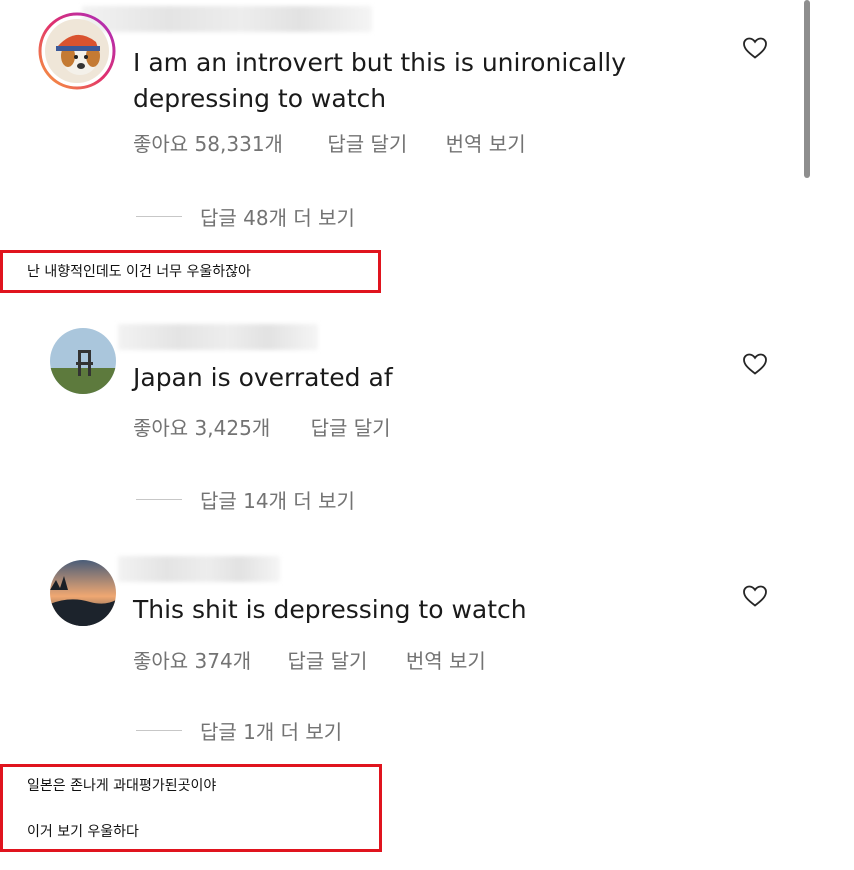 This screenshot has width=854, height=870. I want to click on view-replies-label: 답글 48개 더 보기, so click(277, 218).